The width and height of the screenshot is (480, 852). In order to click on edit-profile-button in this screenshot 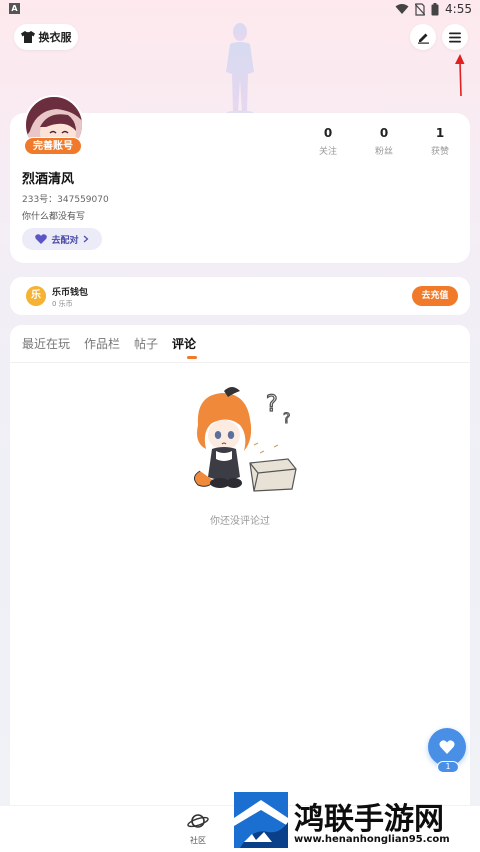, I will do `click(423, 37)`.